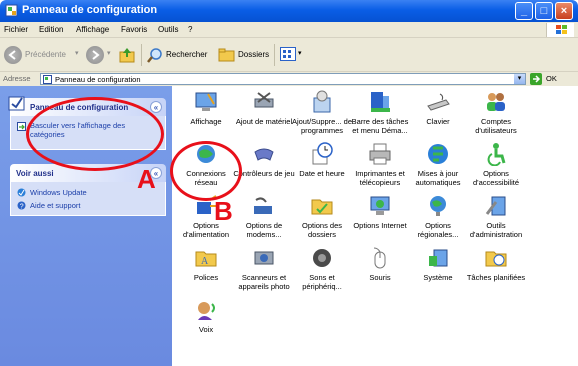 The height and width of the screenshot is (366, 578). I want to click on user-accounts-icon, so click(496, 102).